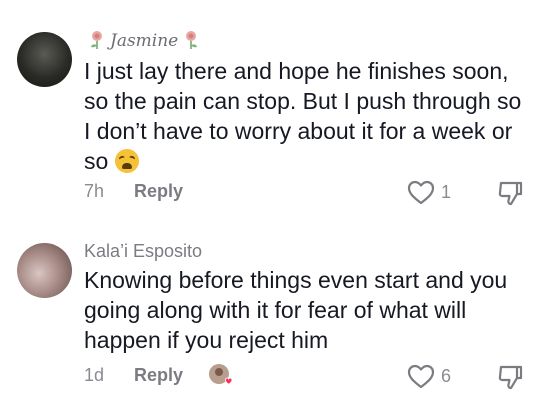  Describe the element at coordinates (304, 377) in the screenshot. I see `comment-meta: 1d Reply 6` at that location.